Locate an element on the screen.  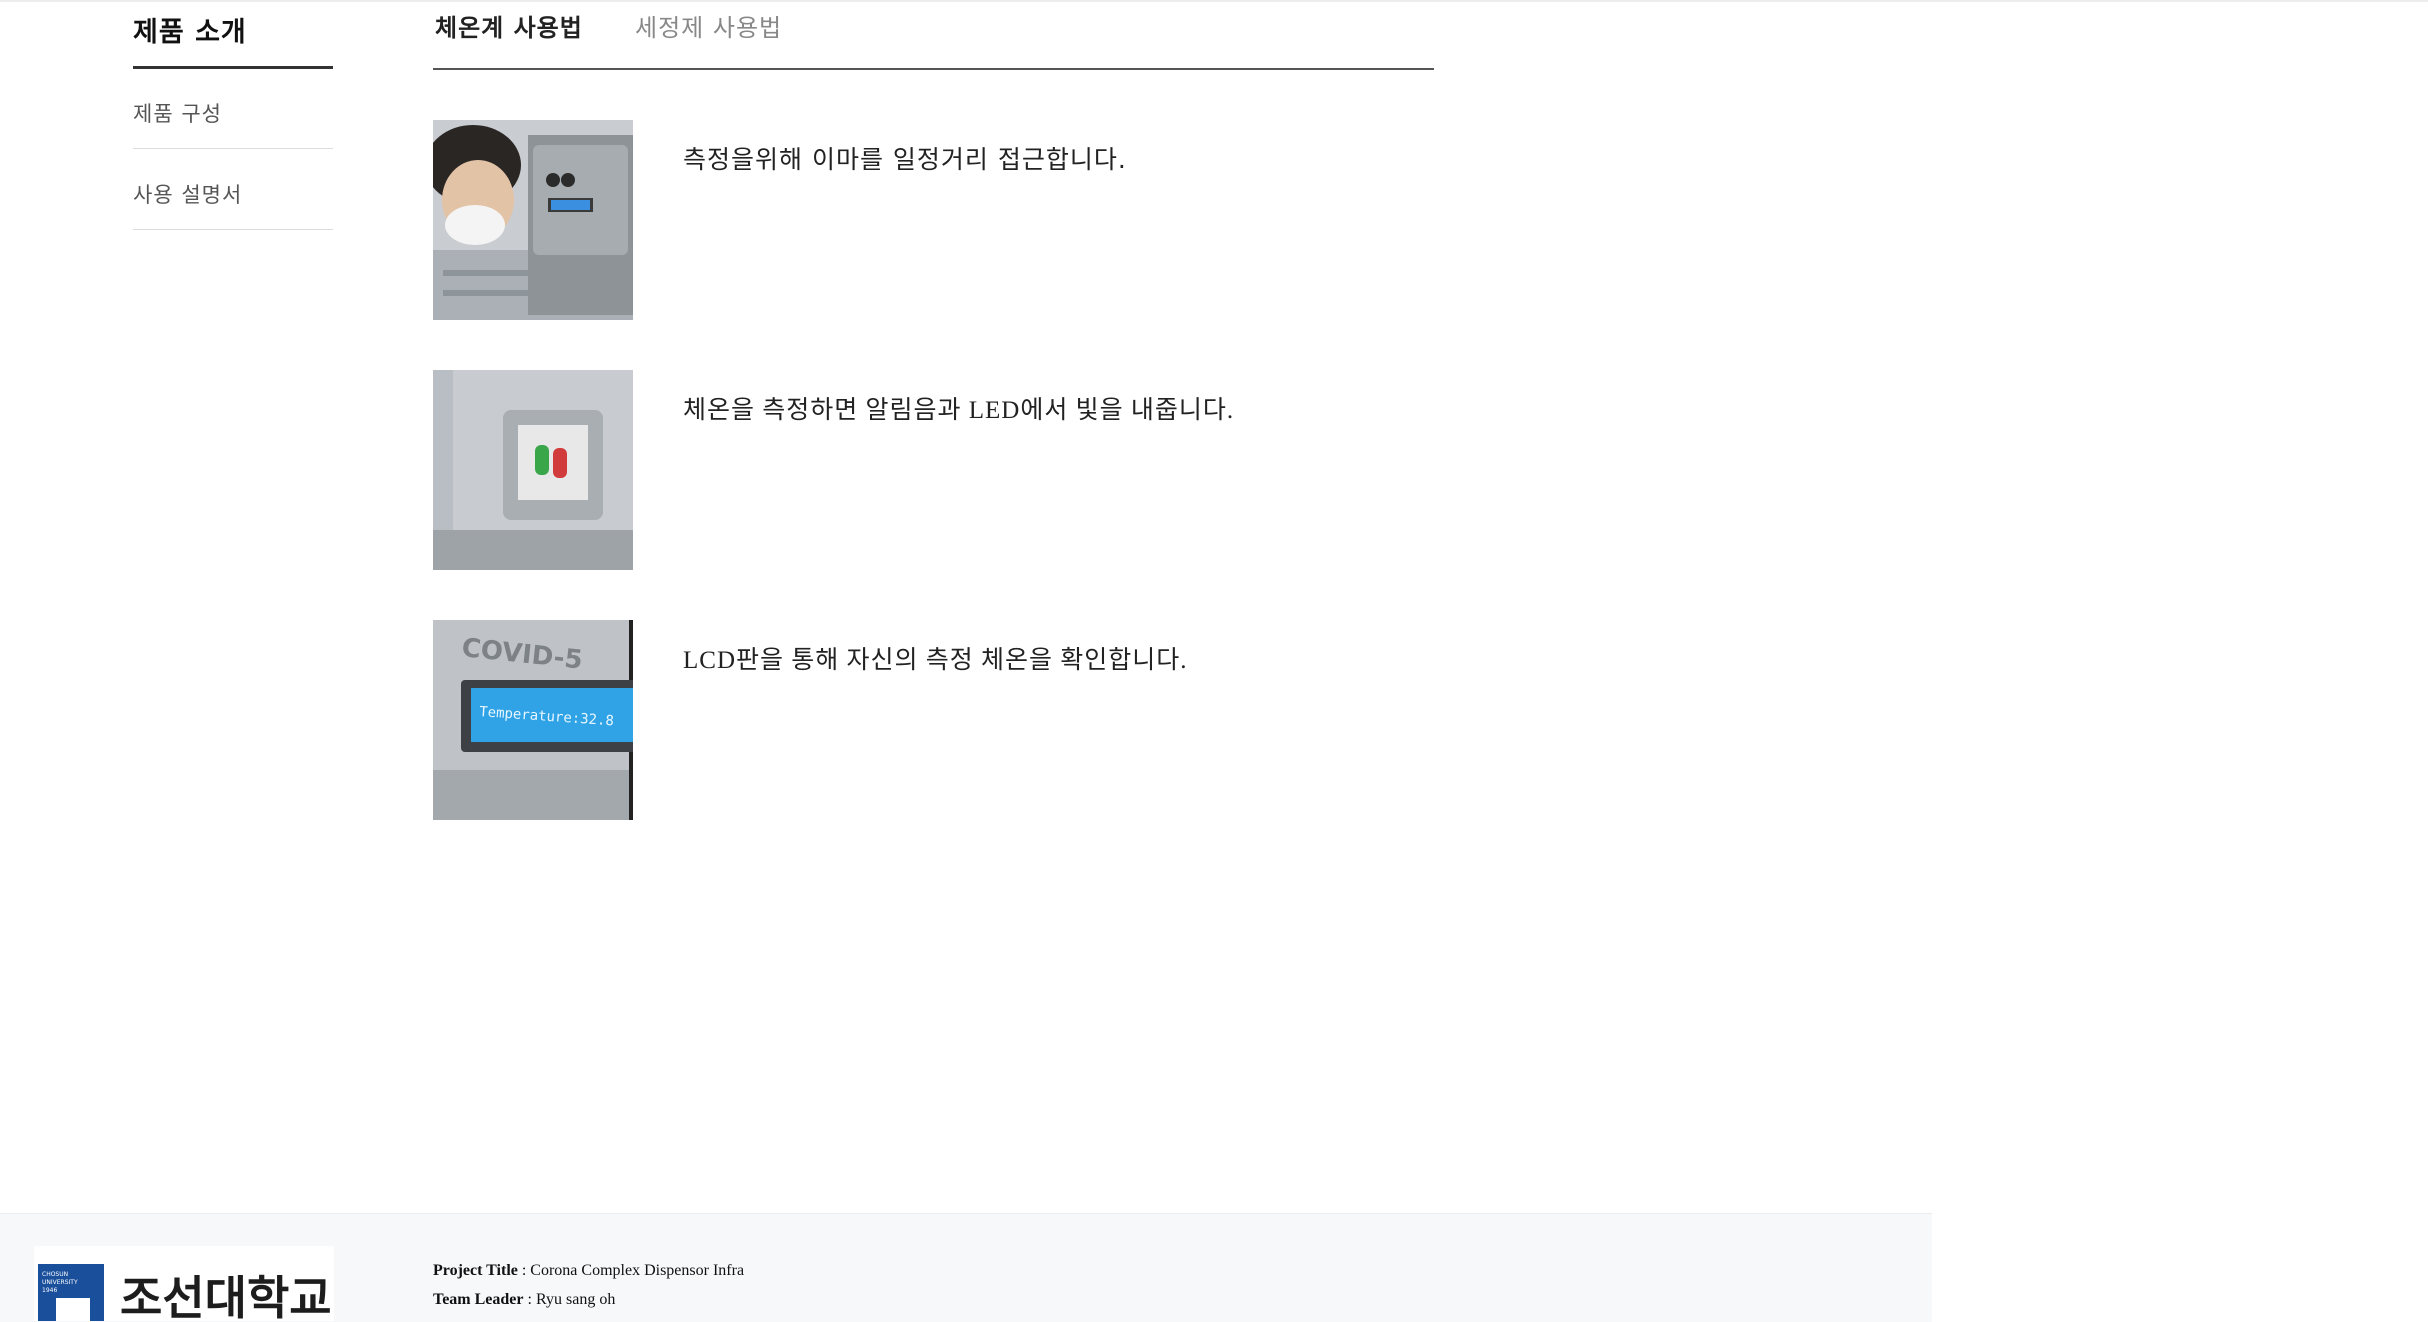
top-divider is located at coordinates (1214, 1).